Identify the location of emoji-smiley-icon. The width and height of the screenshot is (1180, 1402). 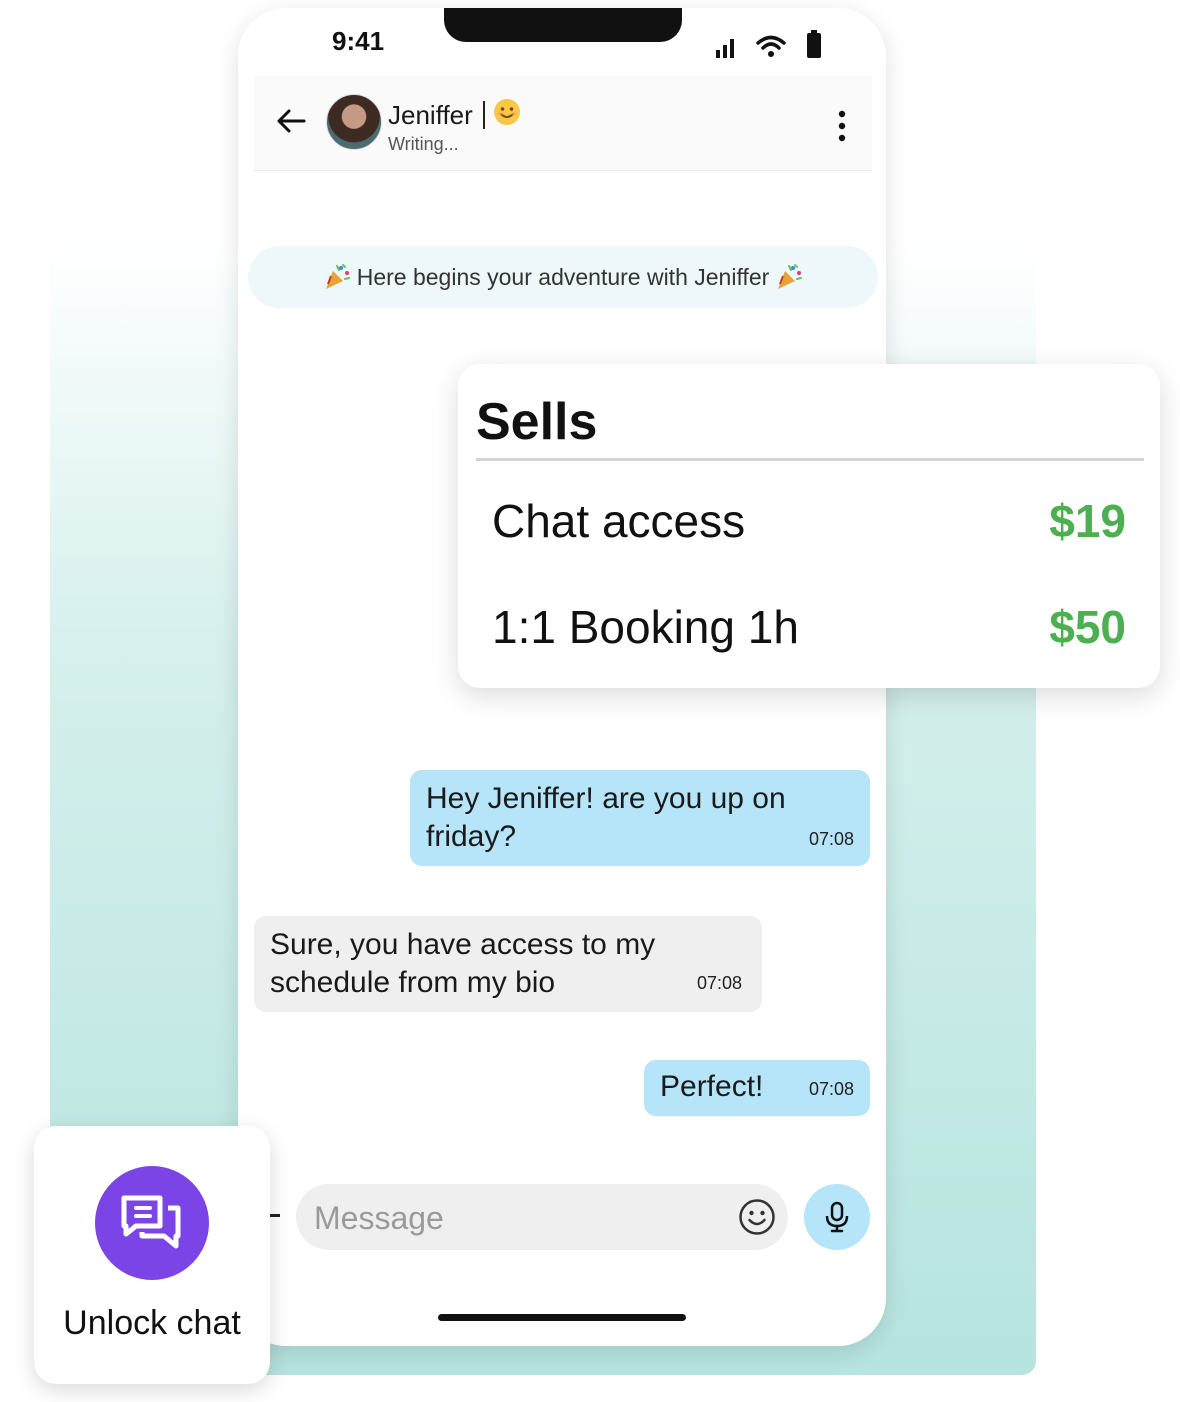
(506, 112).